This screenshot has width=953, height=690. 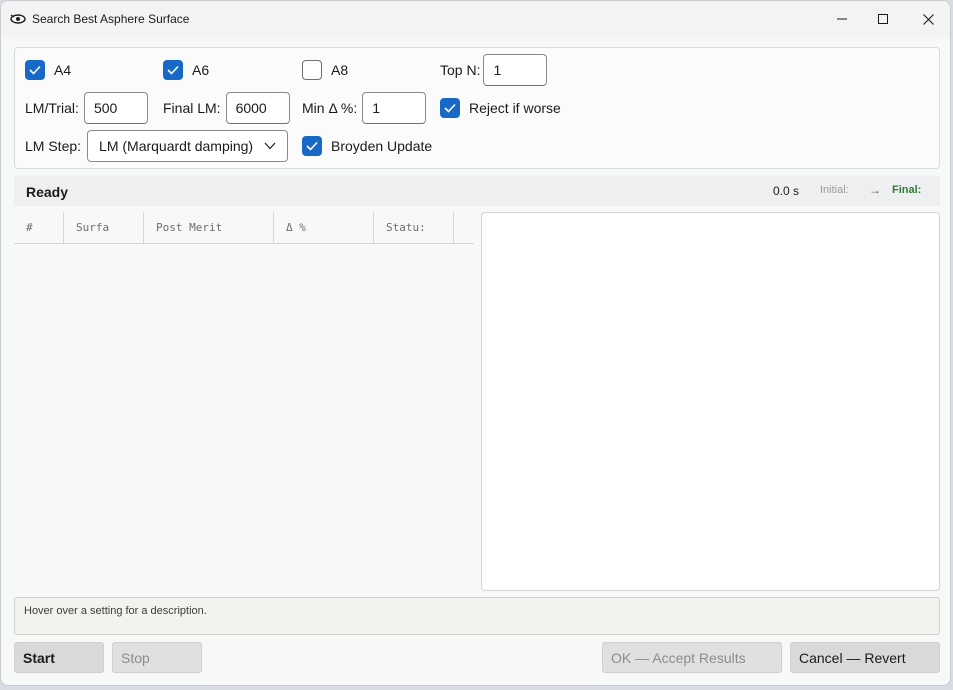 I want to click on minimize-button, so click(x=842, y=19).